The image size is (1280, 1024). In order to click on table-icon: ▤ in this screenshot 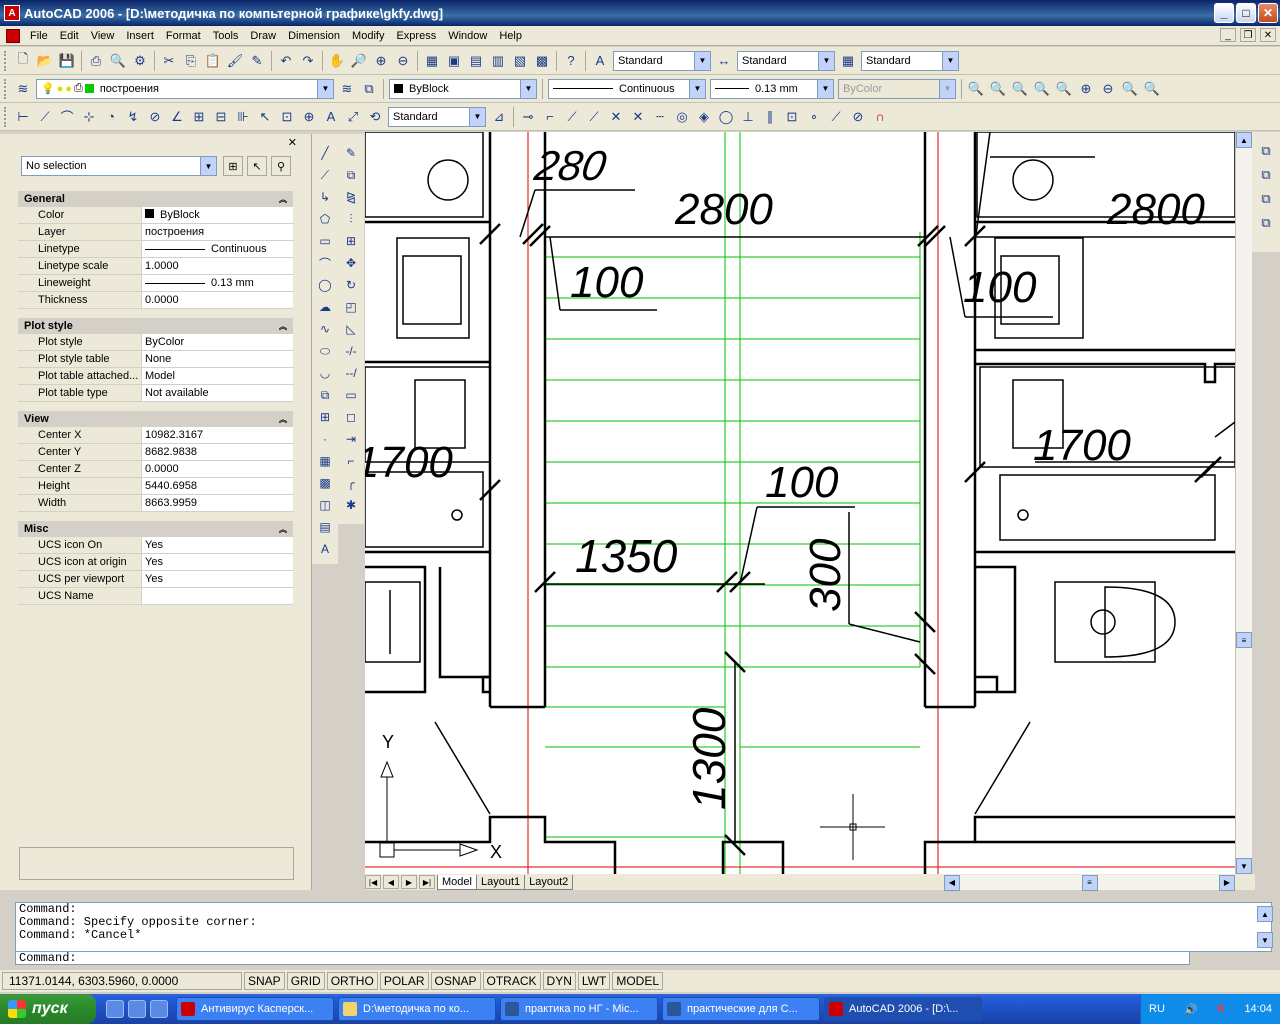, I will do `click(325, 527)`.